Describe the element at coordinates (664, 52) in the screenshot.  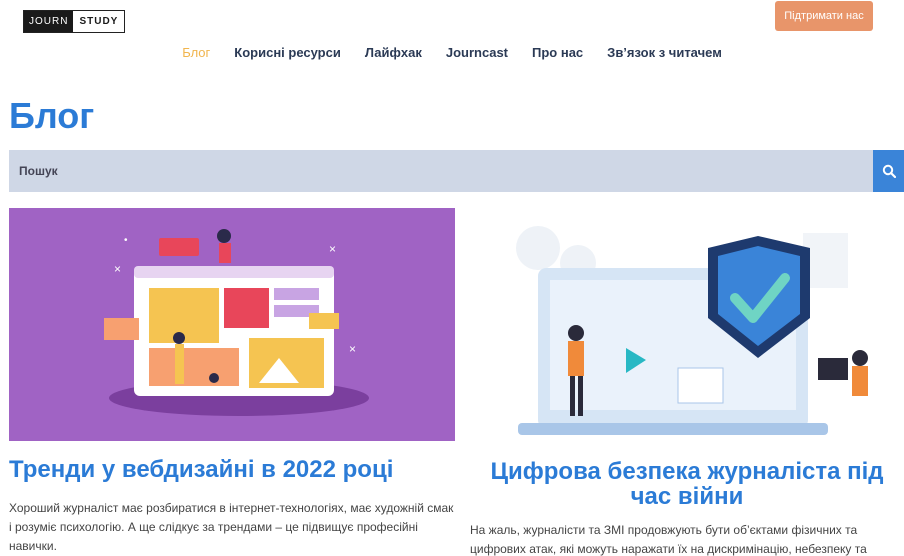
I see `nav-item-contact: Зв’язок з читачем` at that location.